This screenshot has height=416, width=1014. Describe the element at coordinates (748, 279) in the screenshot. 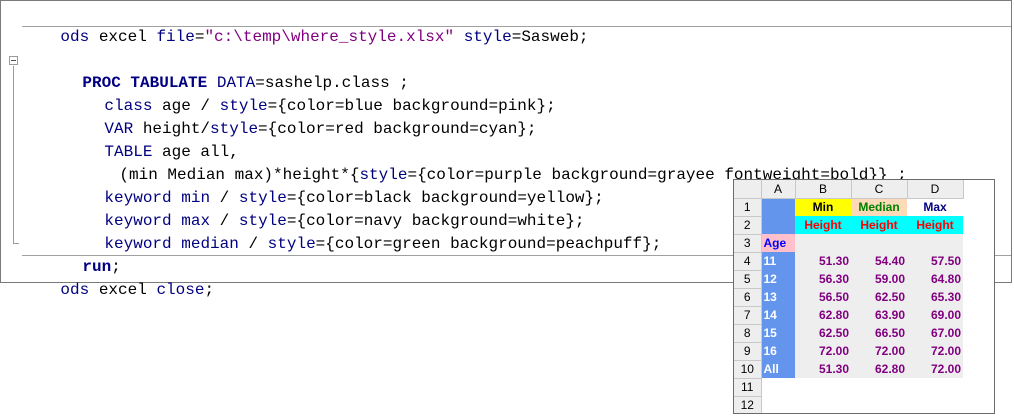

I see `row-header: 5` at that location.